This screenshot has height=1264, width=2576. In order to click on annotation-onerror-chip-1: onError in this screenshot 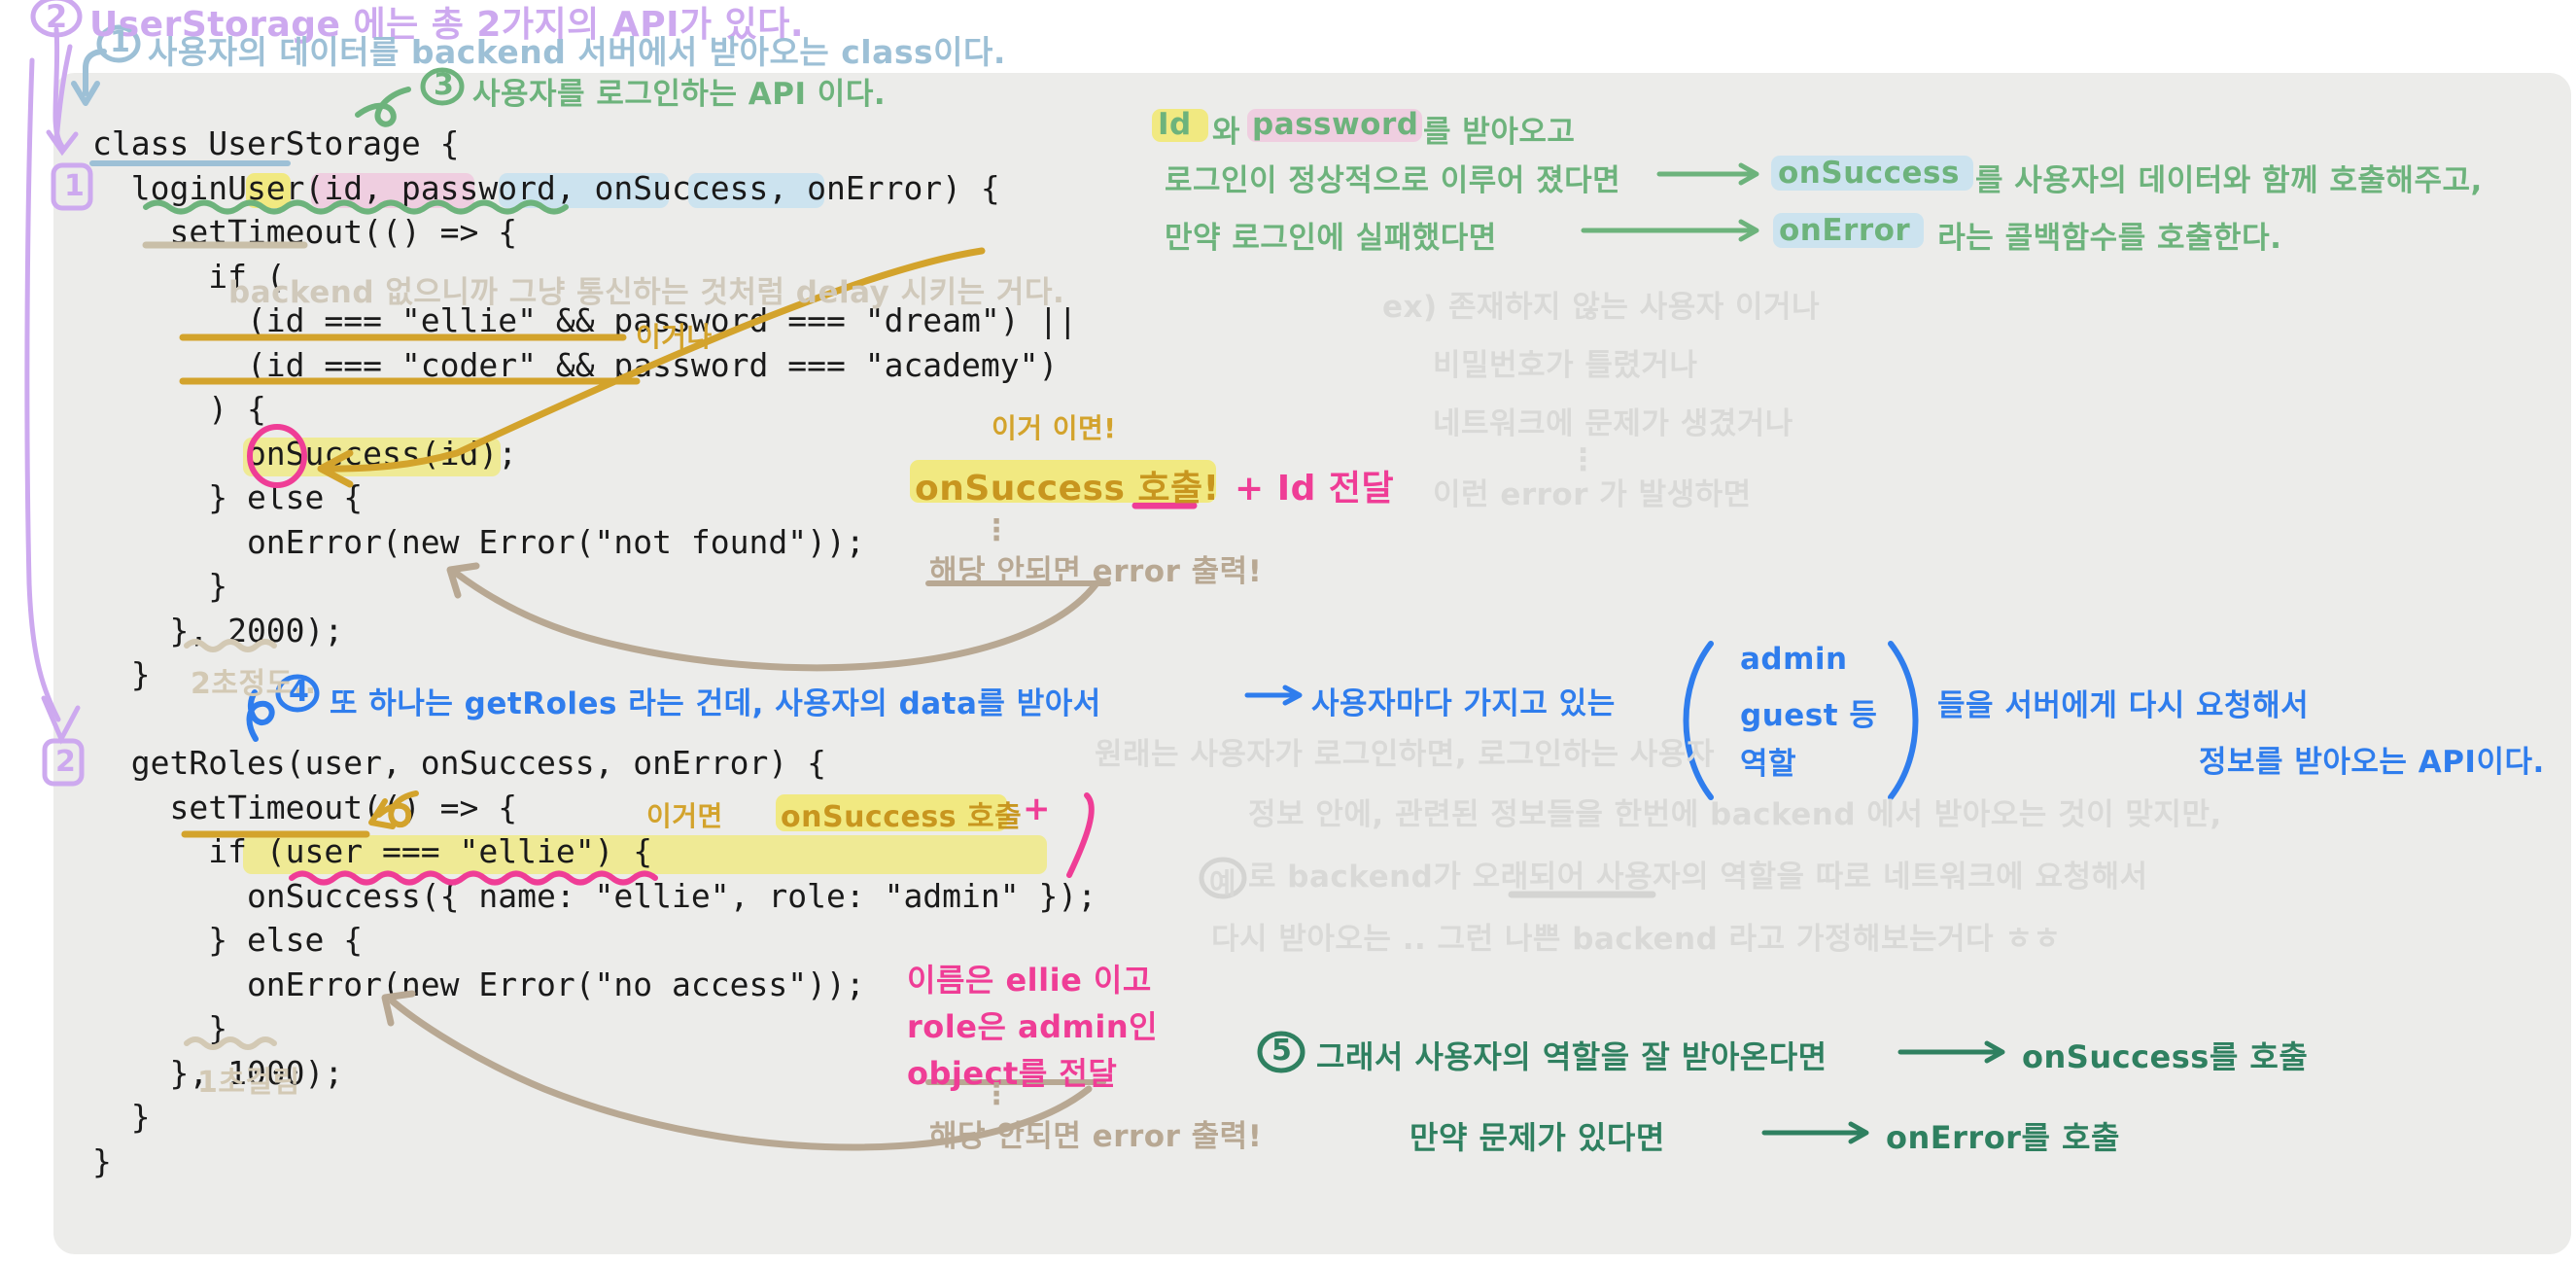, I will do `click(1845, 230)`.